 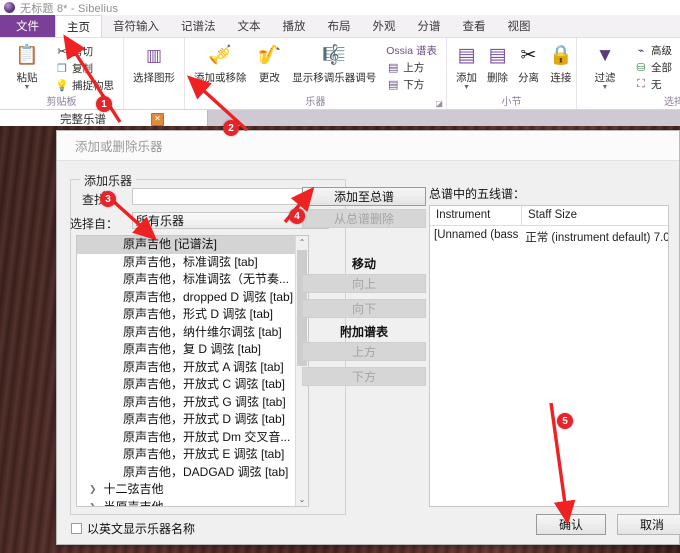 What do you see at coordinates (160, 221) in the screenshot?
I see `choose-from-value: 所有乐器` at bounding box center [160, 221].